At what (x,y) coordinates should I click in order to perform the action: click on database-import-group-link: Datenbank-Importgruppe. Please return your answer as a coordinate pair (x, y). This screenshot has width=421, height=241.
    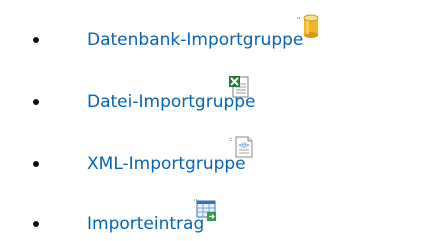
    Looking at the image, I should click on (195, 40).